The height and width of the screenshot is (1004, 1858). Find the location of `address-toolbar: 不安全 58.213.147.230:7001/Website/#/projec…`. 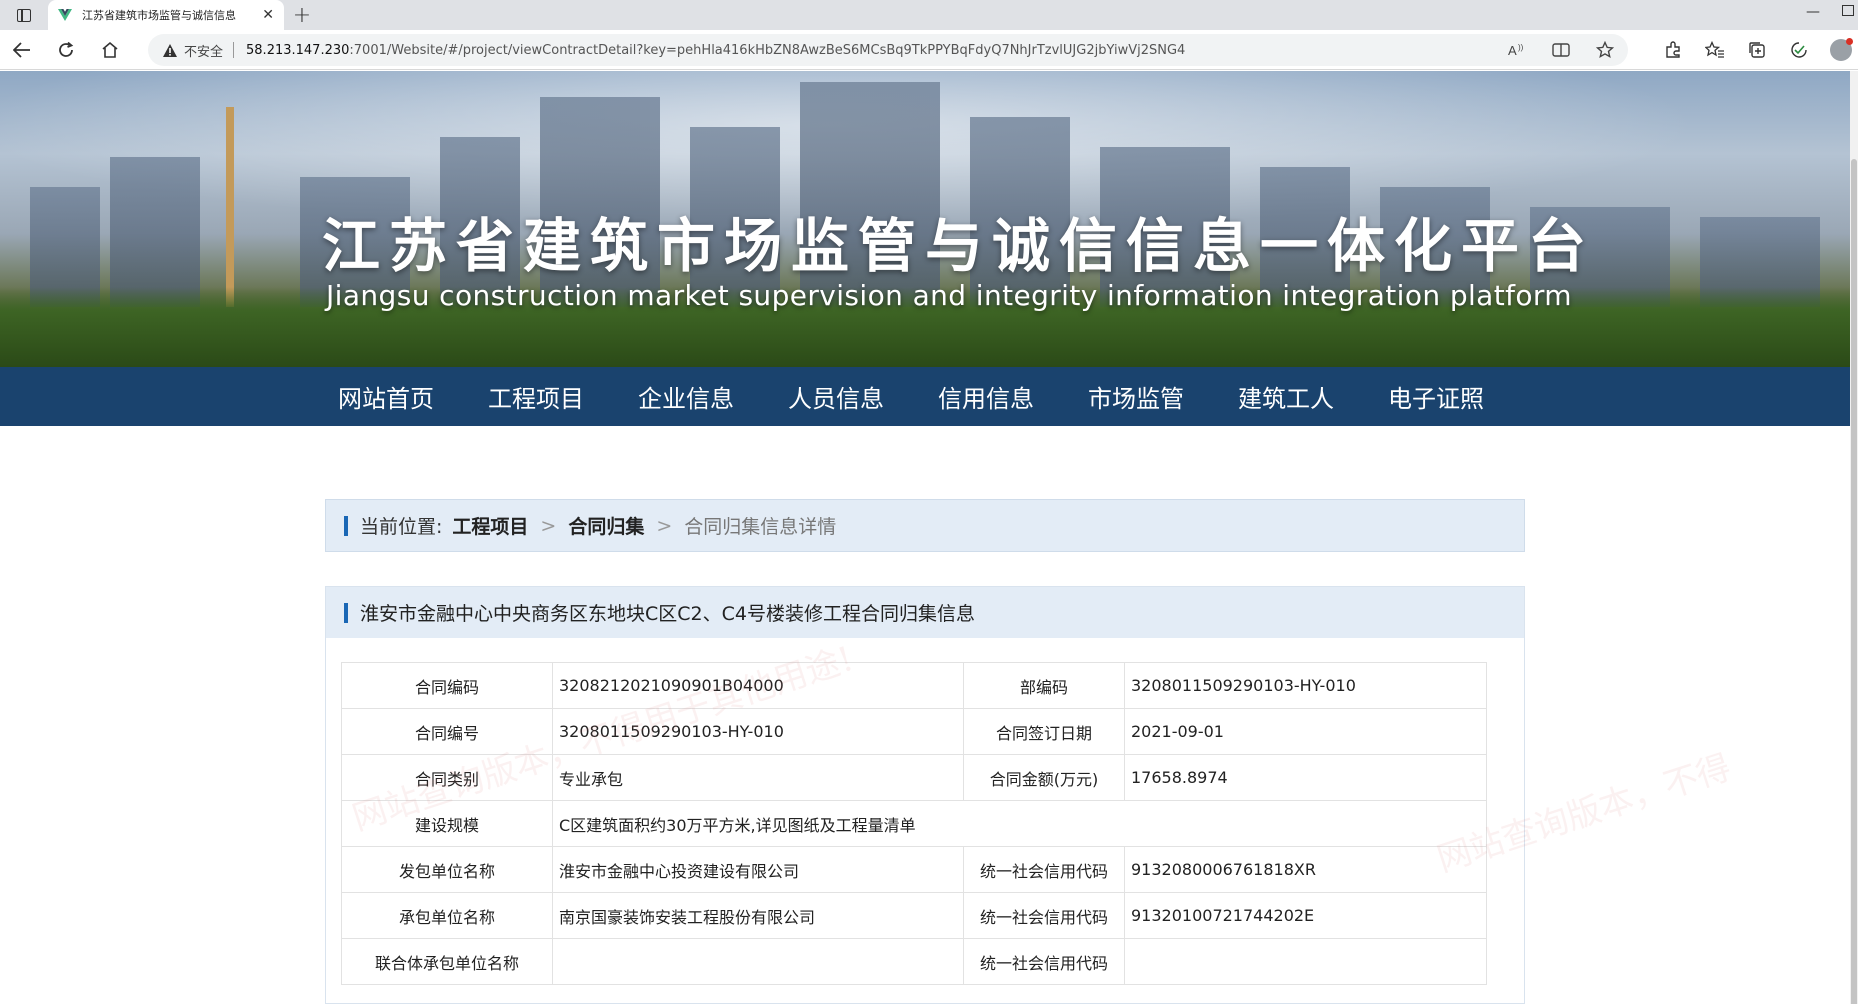

address-toolbar: 不安全 58.213.147.230:7001/Website/#/projec… is located at coordinates (929, 50).